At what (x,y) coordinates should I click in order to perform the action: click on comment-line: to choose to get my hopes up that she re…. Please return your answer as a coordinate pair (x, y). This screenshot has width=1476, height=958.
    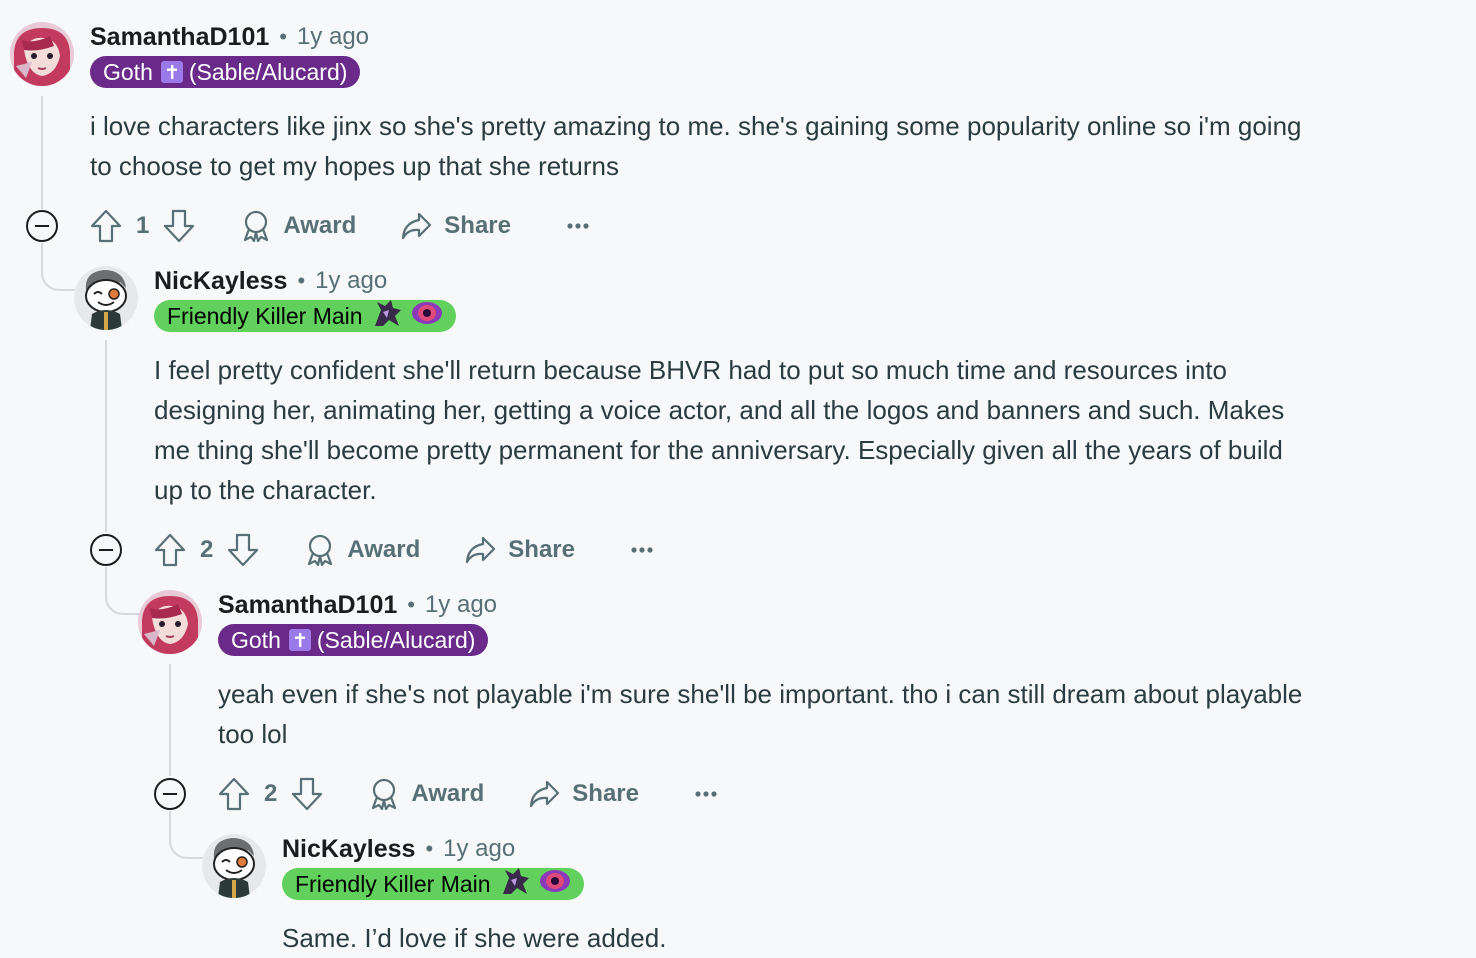
    Looking at the image, I should click on (354, 166).